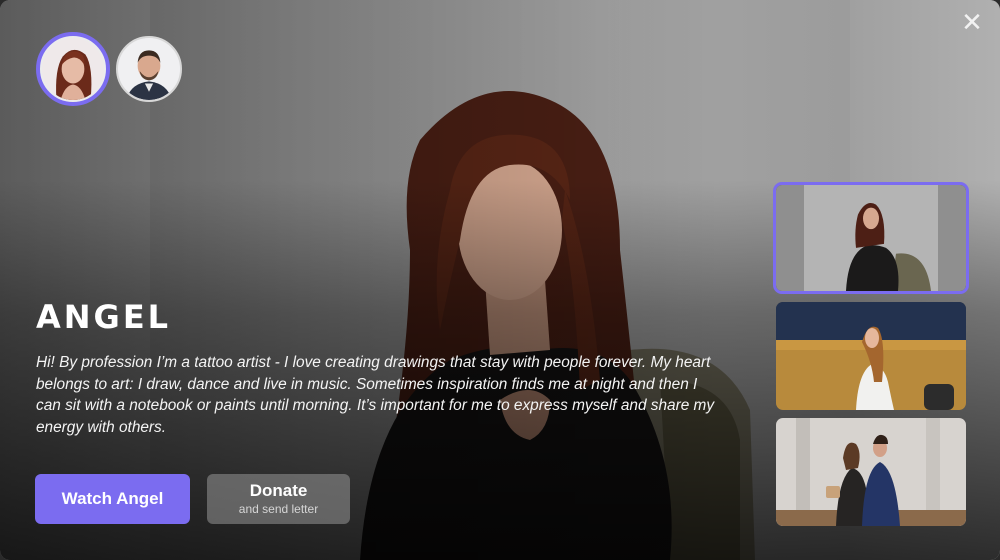  I want to click on avatar-man, so click(149, 69).